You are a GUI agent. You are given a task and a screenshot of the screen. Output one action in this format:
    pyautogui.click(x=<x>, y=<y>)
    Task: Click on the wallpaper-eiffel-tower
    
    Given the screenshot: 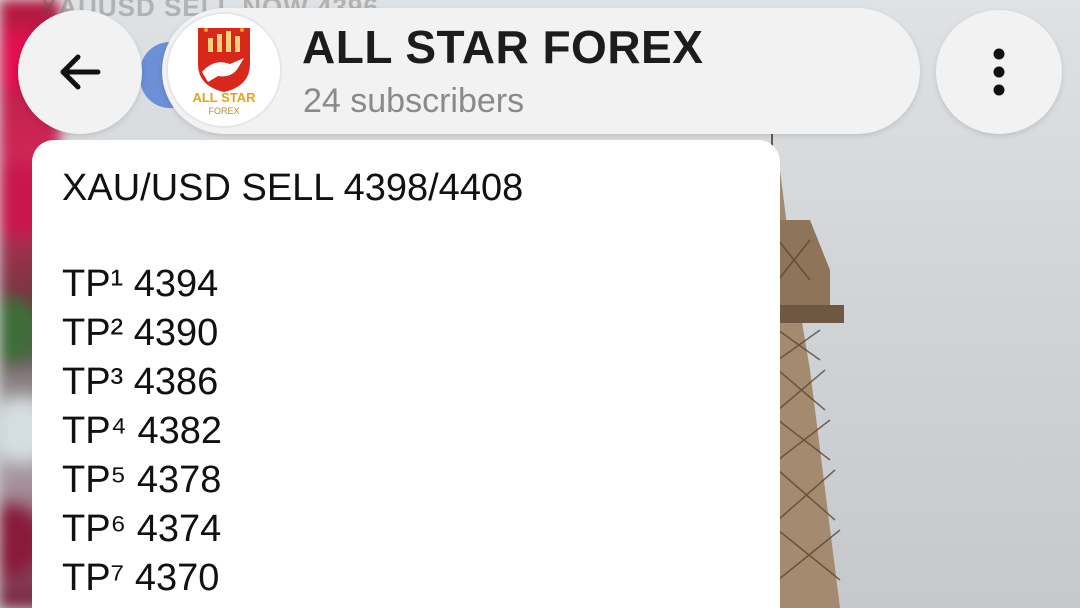 What is the action you would take?
    pyautogui.click(x=807, y=369)
    